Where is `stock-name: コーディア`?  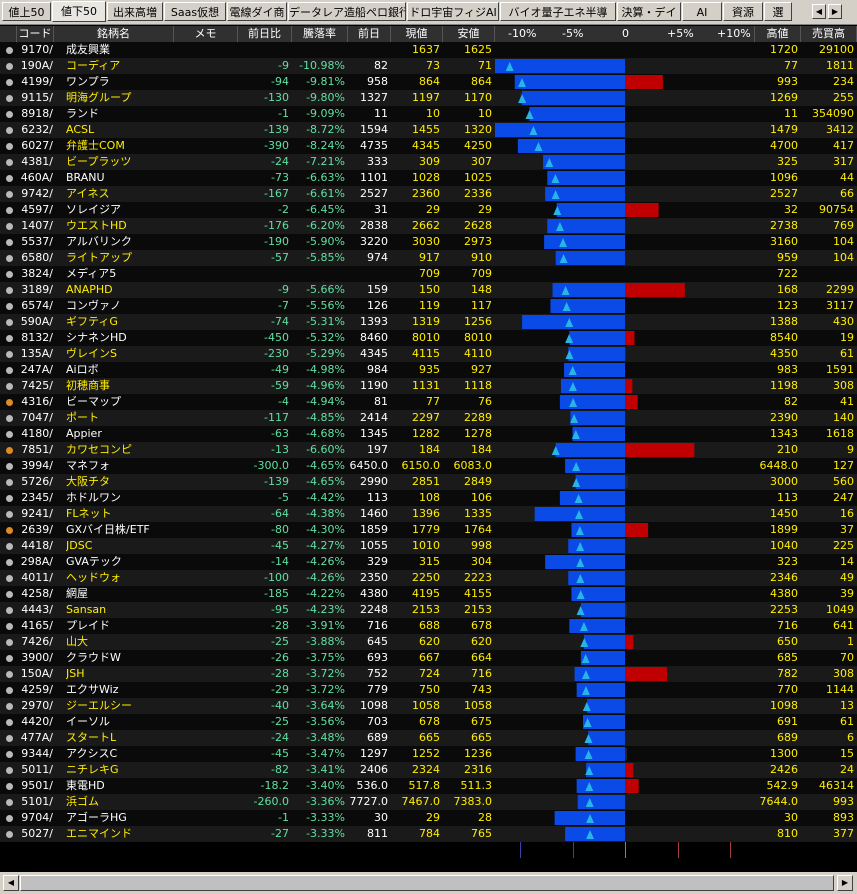
stock-name: コーディア is located at coordinates (120, 66).